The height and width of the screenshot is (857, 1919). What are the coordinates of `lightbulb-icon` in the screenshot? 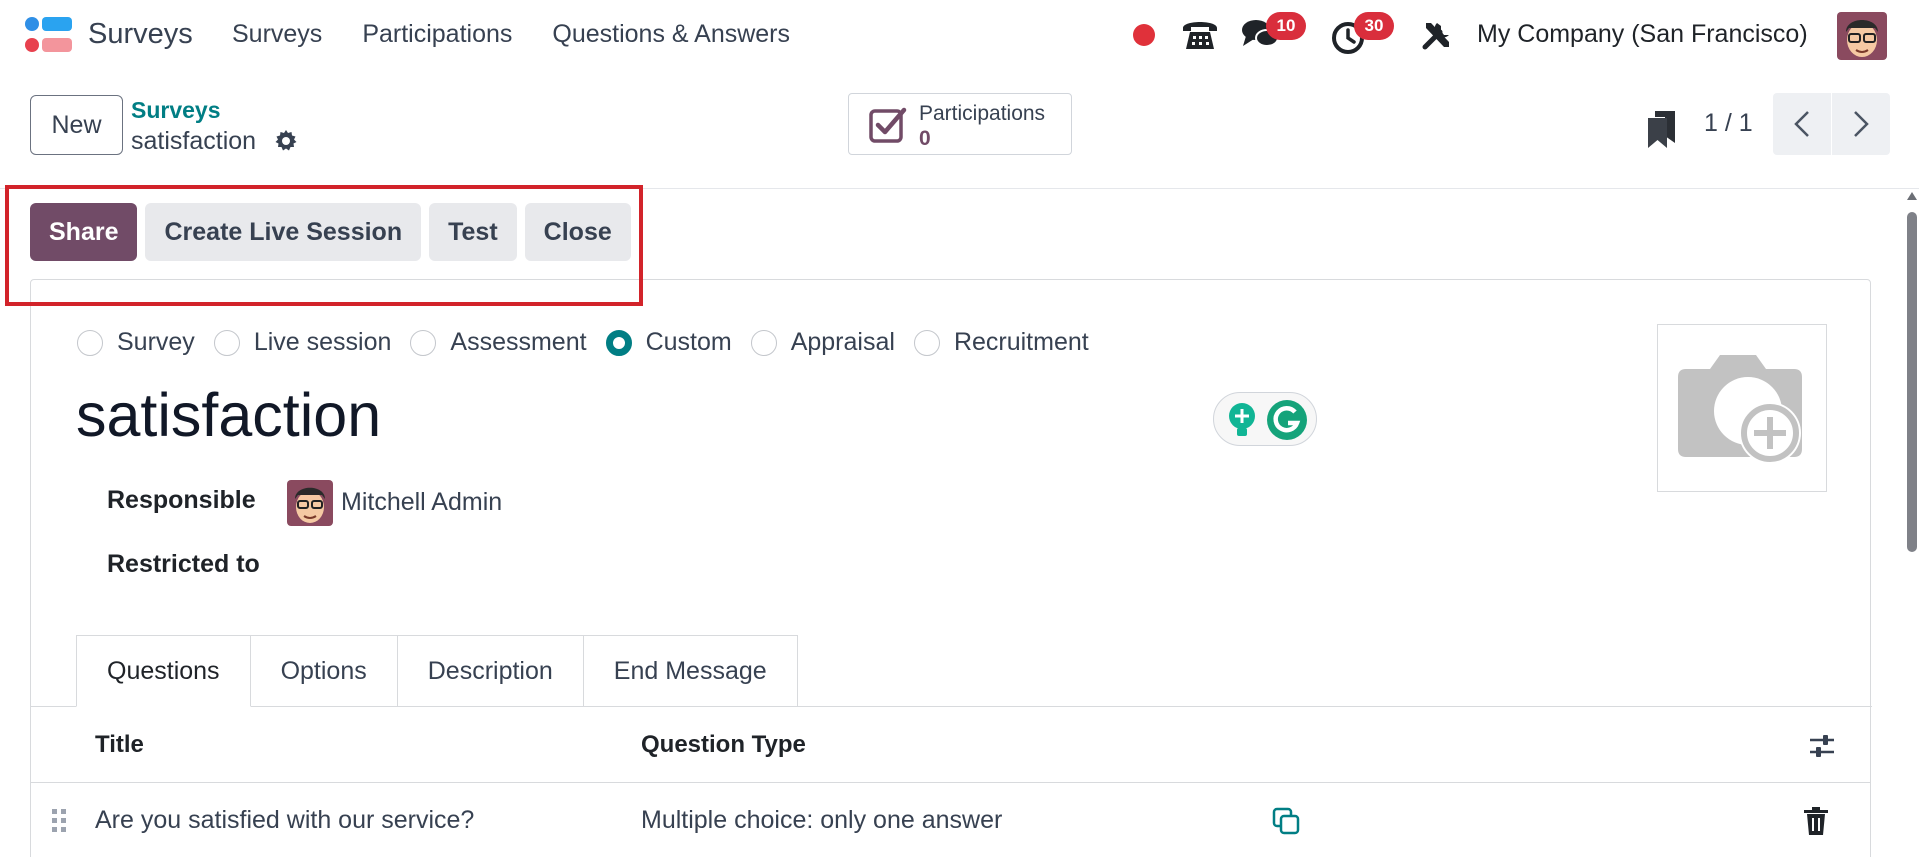 It's located at (1242, 420).